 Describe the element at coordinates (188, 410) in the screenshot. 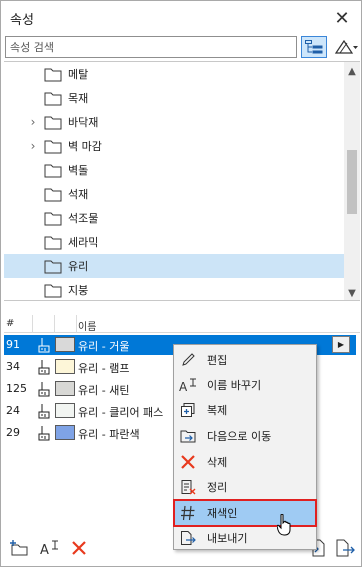

I see `duplicate-icon` at that location.